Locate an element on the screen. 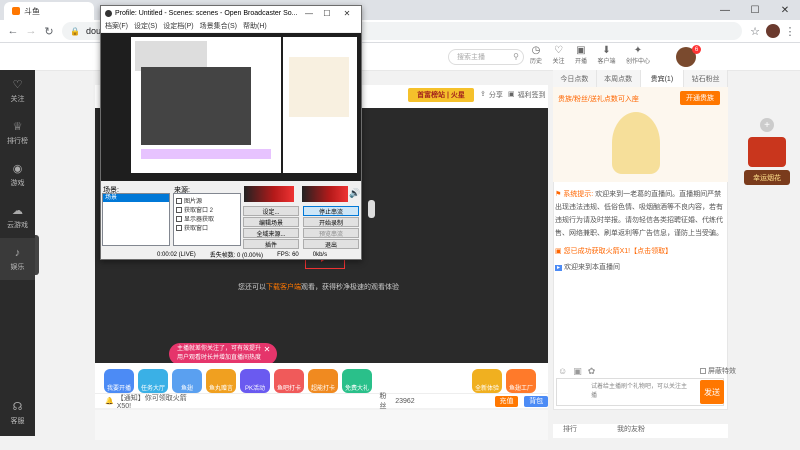  source-item: 获取窗口 2 is located at coordinates (207, 209).